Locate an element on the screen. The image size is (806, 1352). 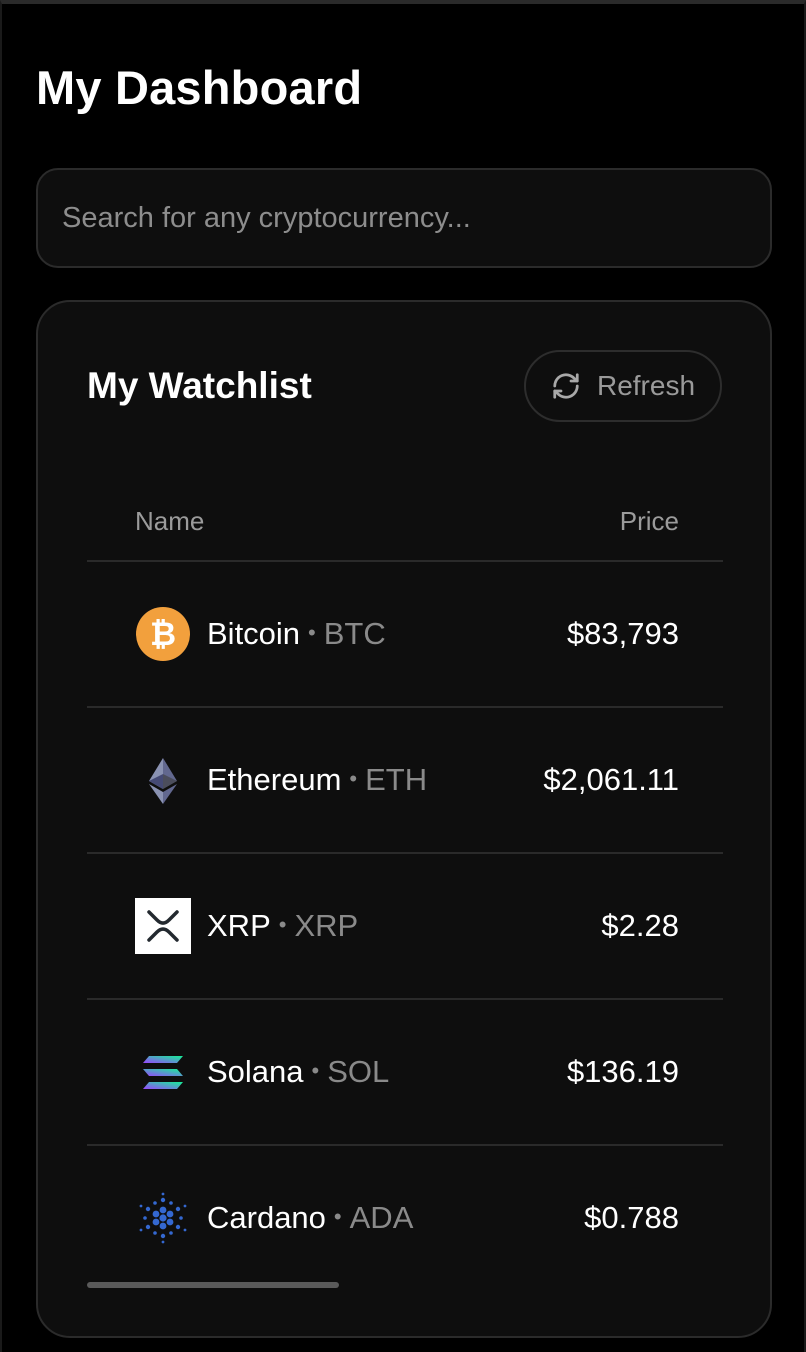
coin-label: Solana • SOL is located at coordinates (298, 1073).